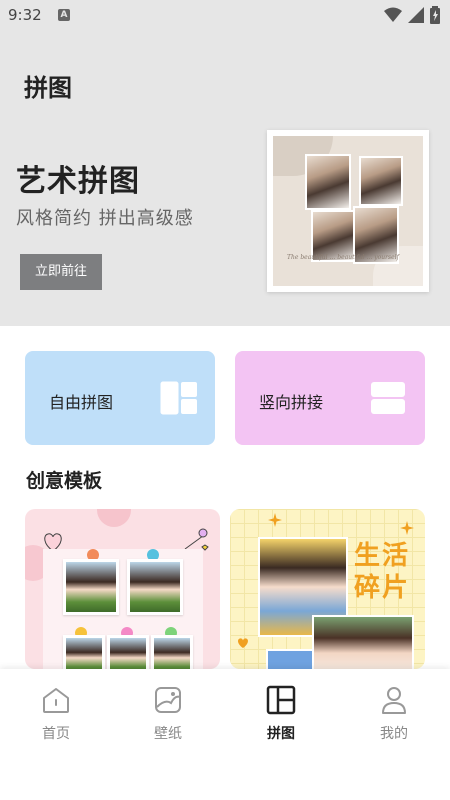  I want to click on vertical-layout-icon, so click(388, 398).